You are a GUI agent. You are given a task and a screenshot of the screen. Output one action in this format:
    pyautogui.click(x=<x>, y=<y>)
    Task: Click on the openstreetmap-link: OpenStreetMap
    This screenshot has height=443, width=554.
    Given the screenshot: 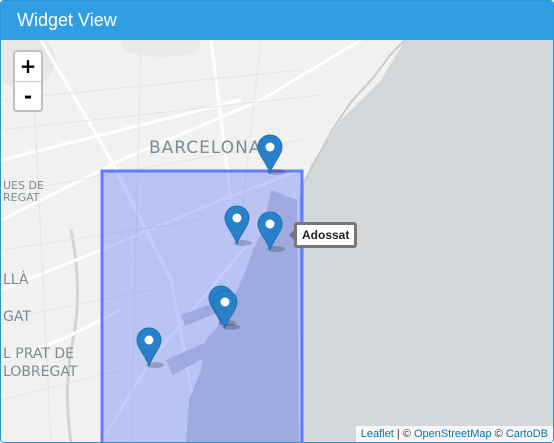 What is the action you would take?
    pyautogui.click(x=453, y=434)
    